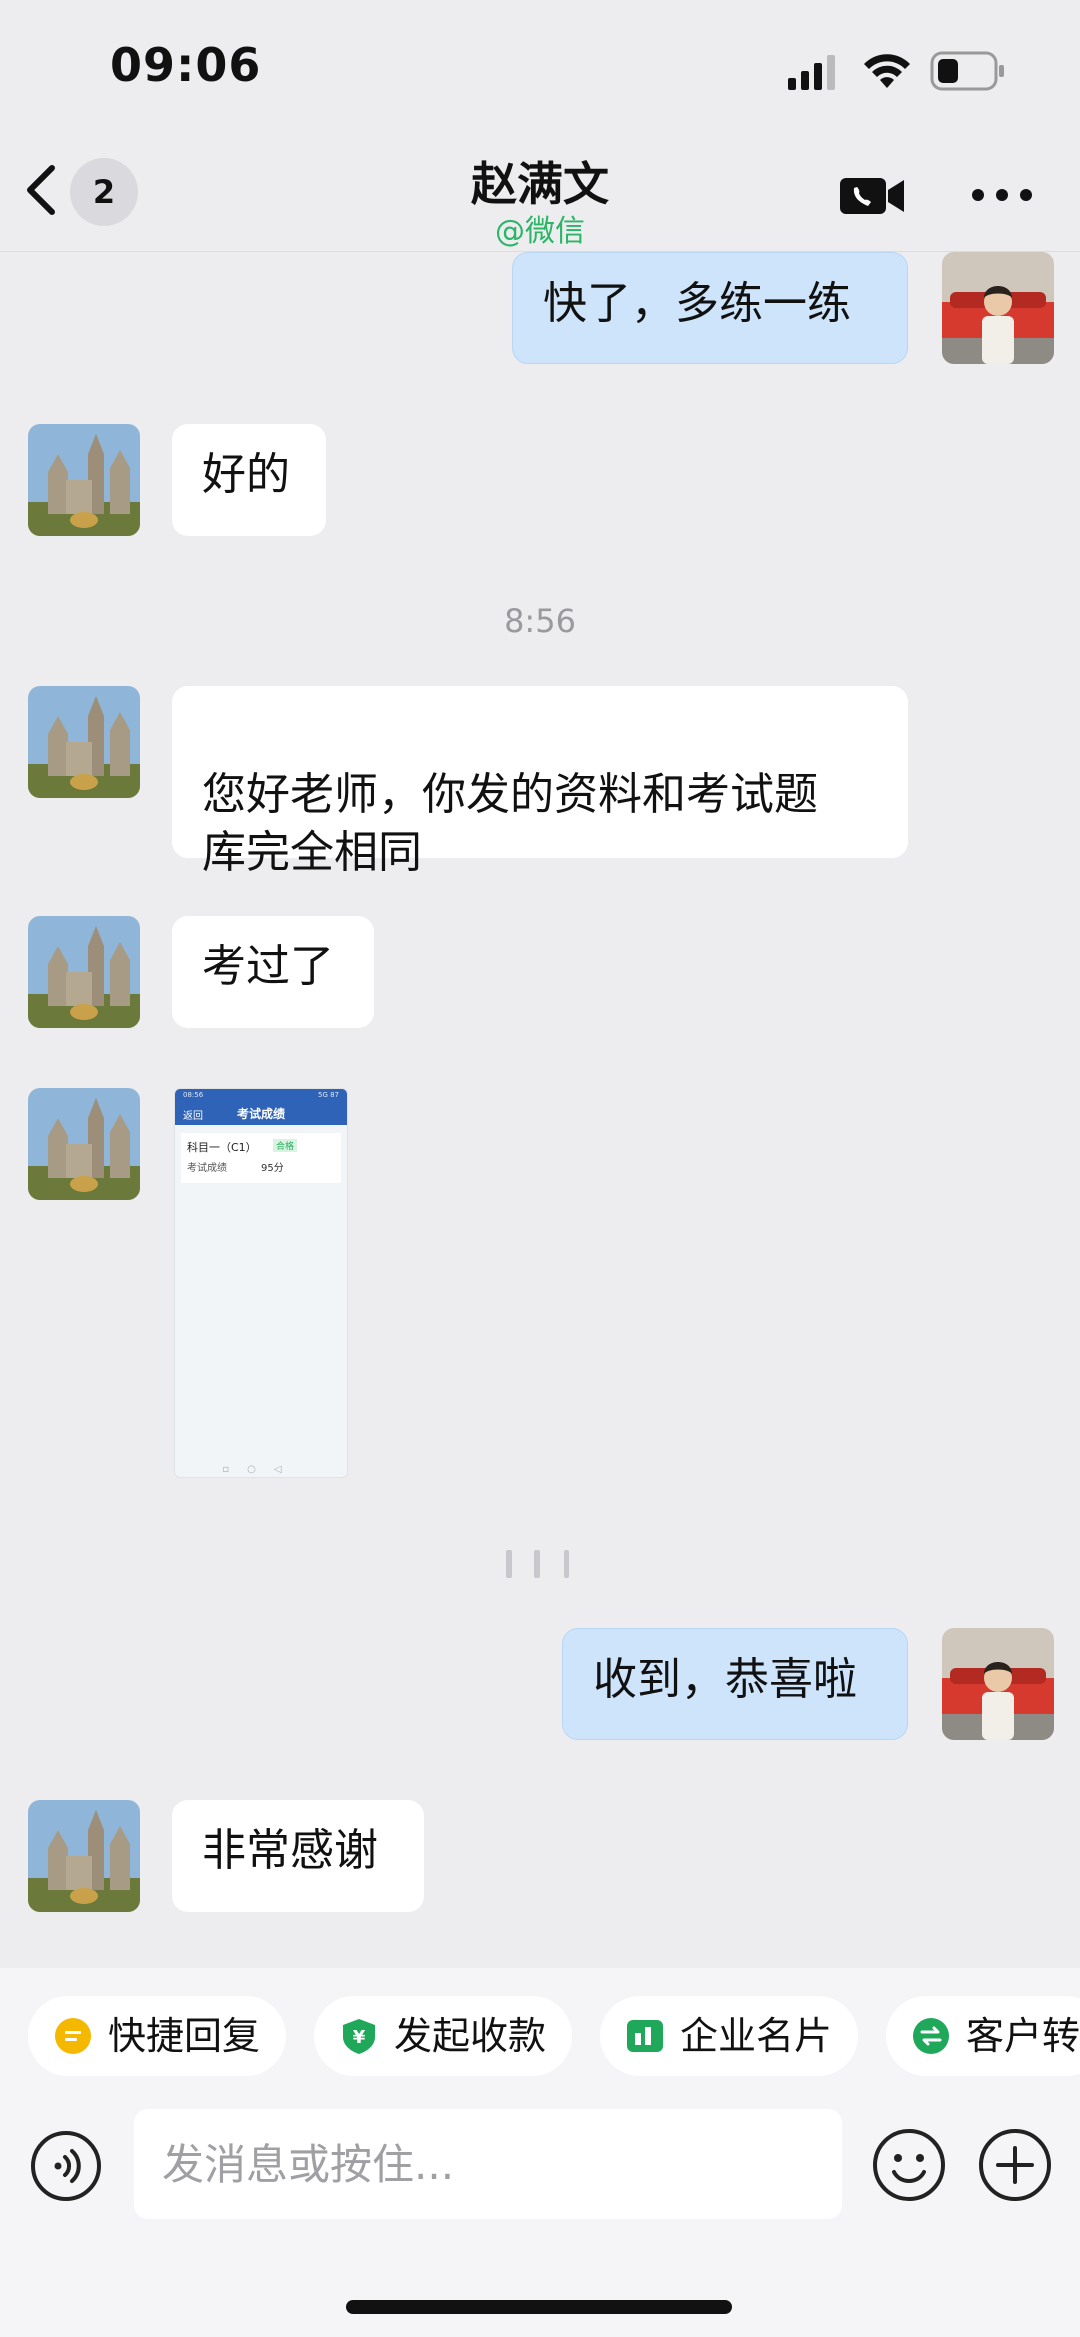 The width and height of the screenshot is (1080, 2337). What do you see at coordinates (725, 1679) in the screenshot?
I see `message-text: 收到，恭喜啦` at bounding box center [725, 1679].